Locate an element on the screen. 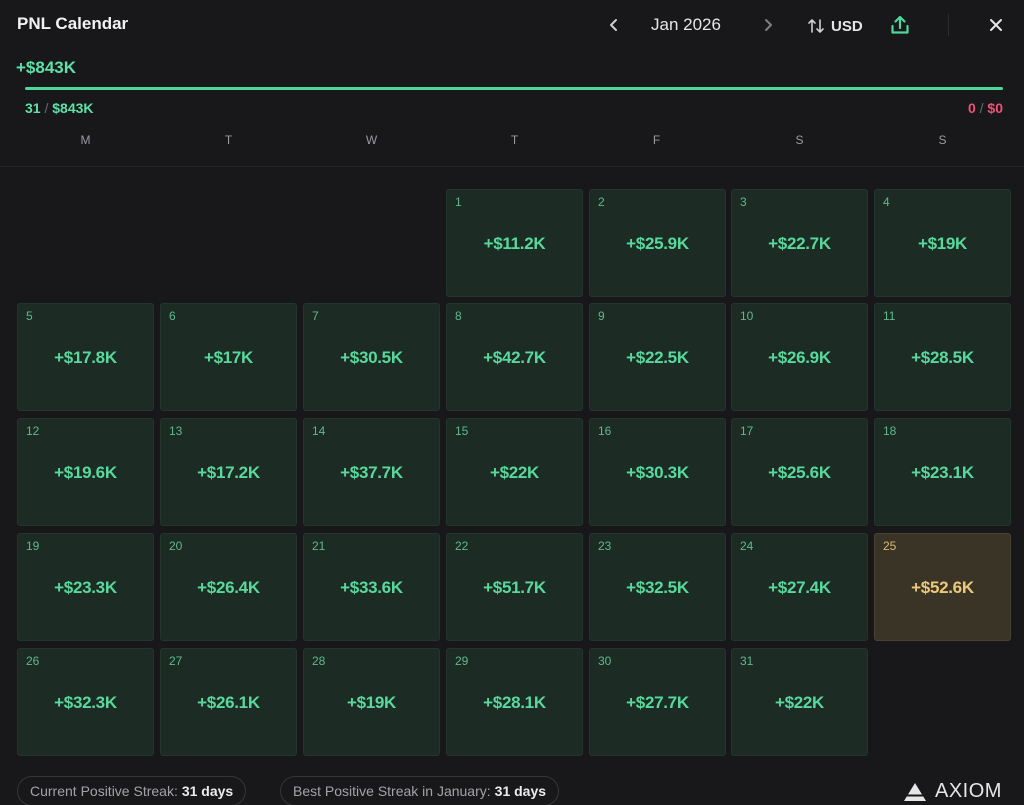 Image resolution: width=1024 pixels, height=805 pixels. day-number: 28 is located at coordinates (319, 661).